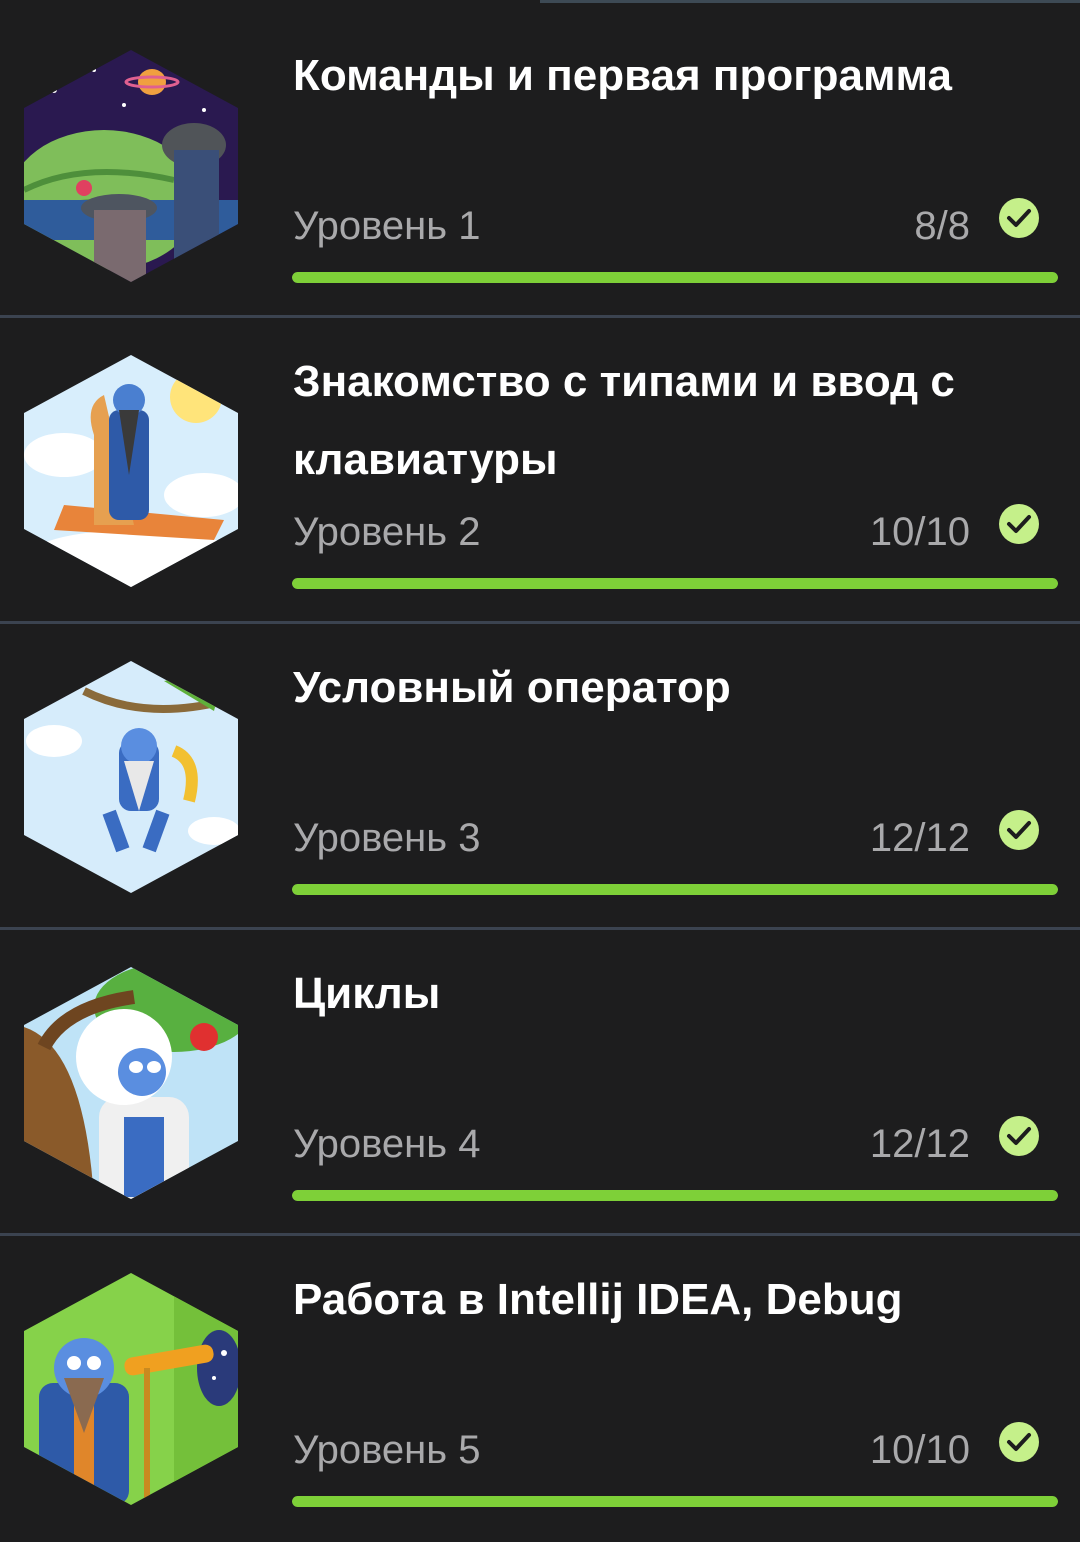  What do you see at coordinates (367, 993) in the screenshot?
I see `lesson-title: Циклы` at bounding box center [367, 993].